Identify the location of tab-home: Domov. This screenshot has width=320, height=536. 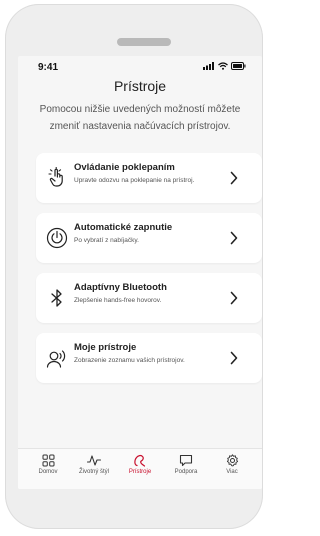
(48, 471).